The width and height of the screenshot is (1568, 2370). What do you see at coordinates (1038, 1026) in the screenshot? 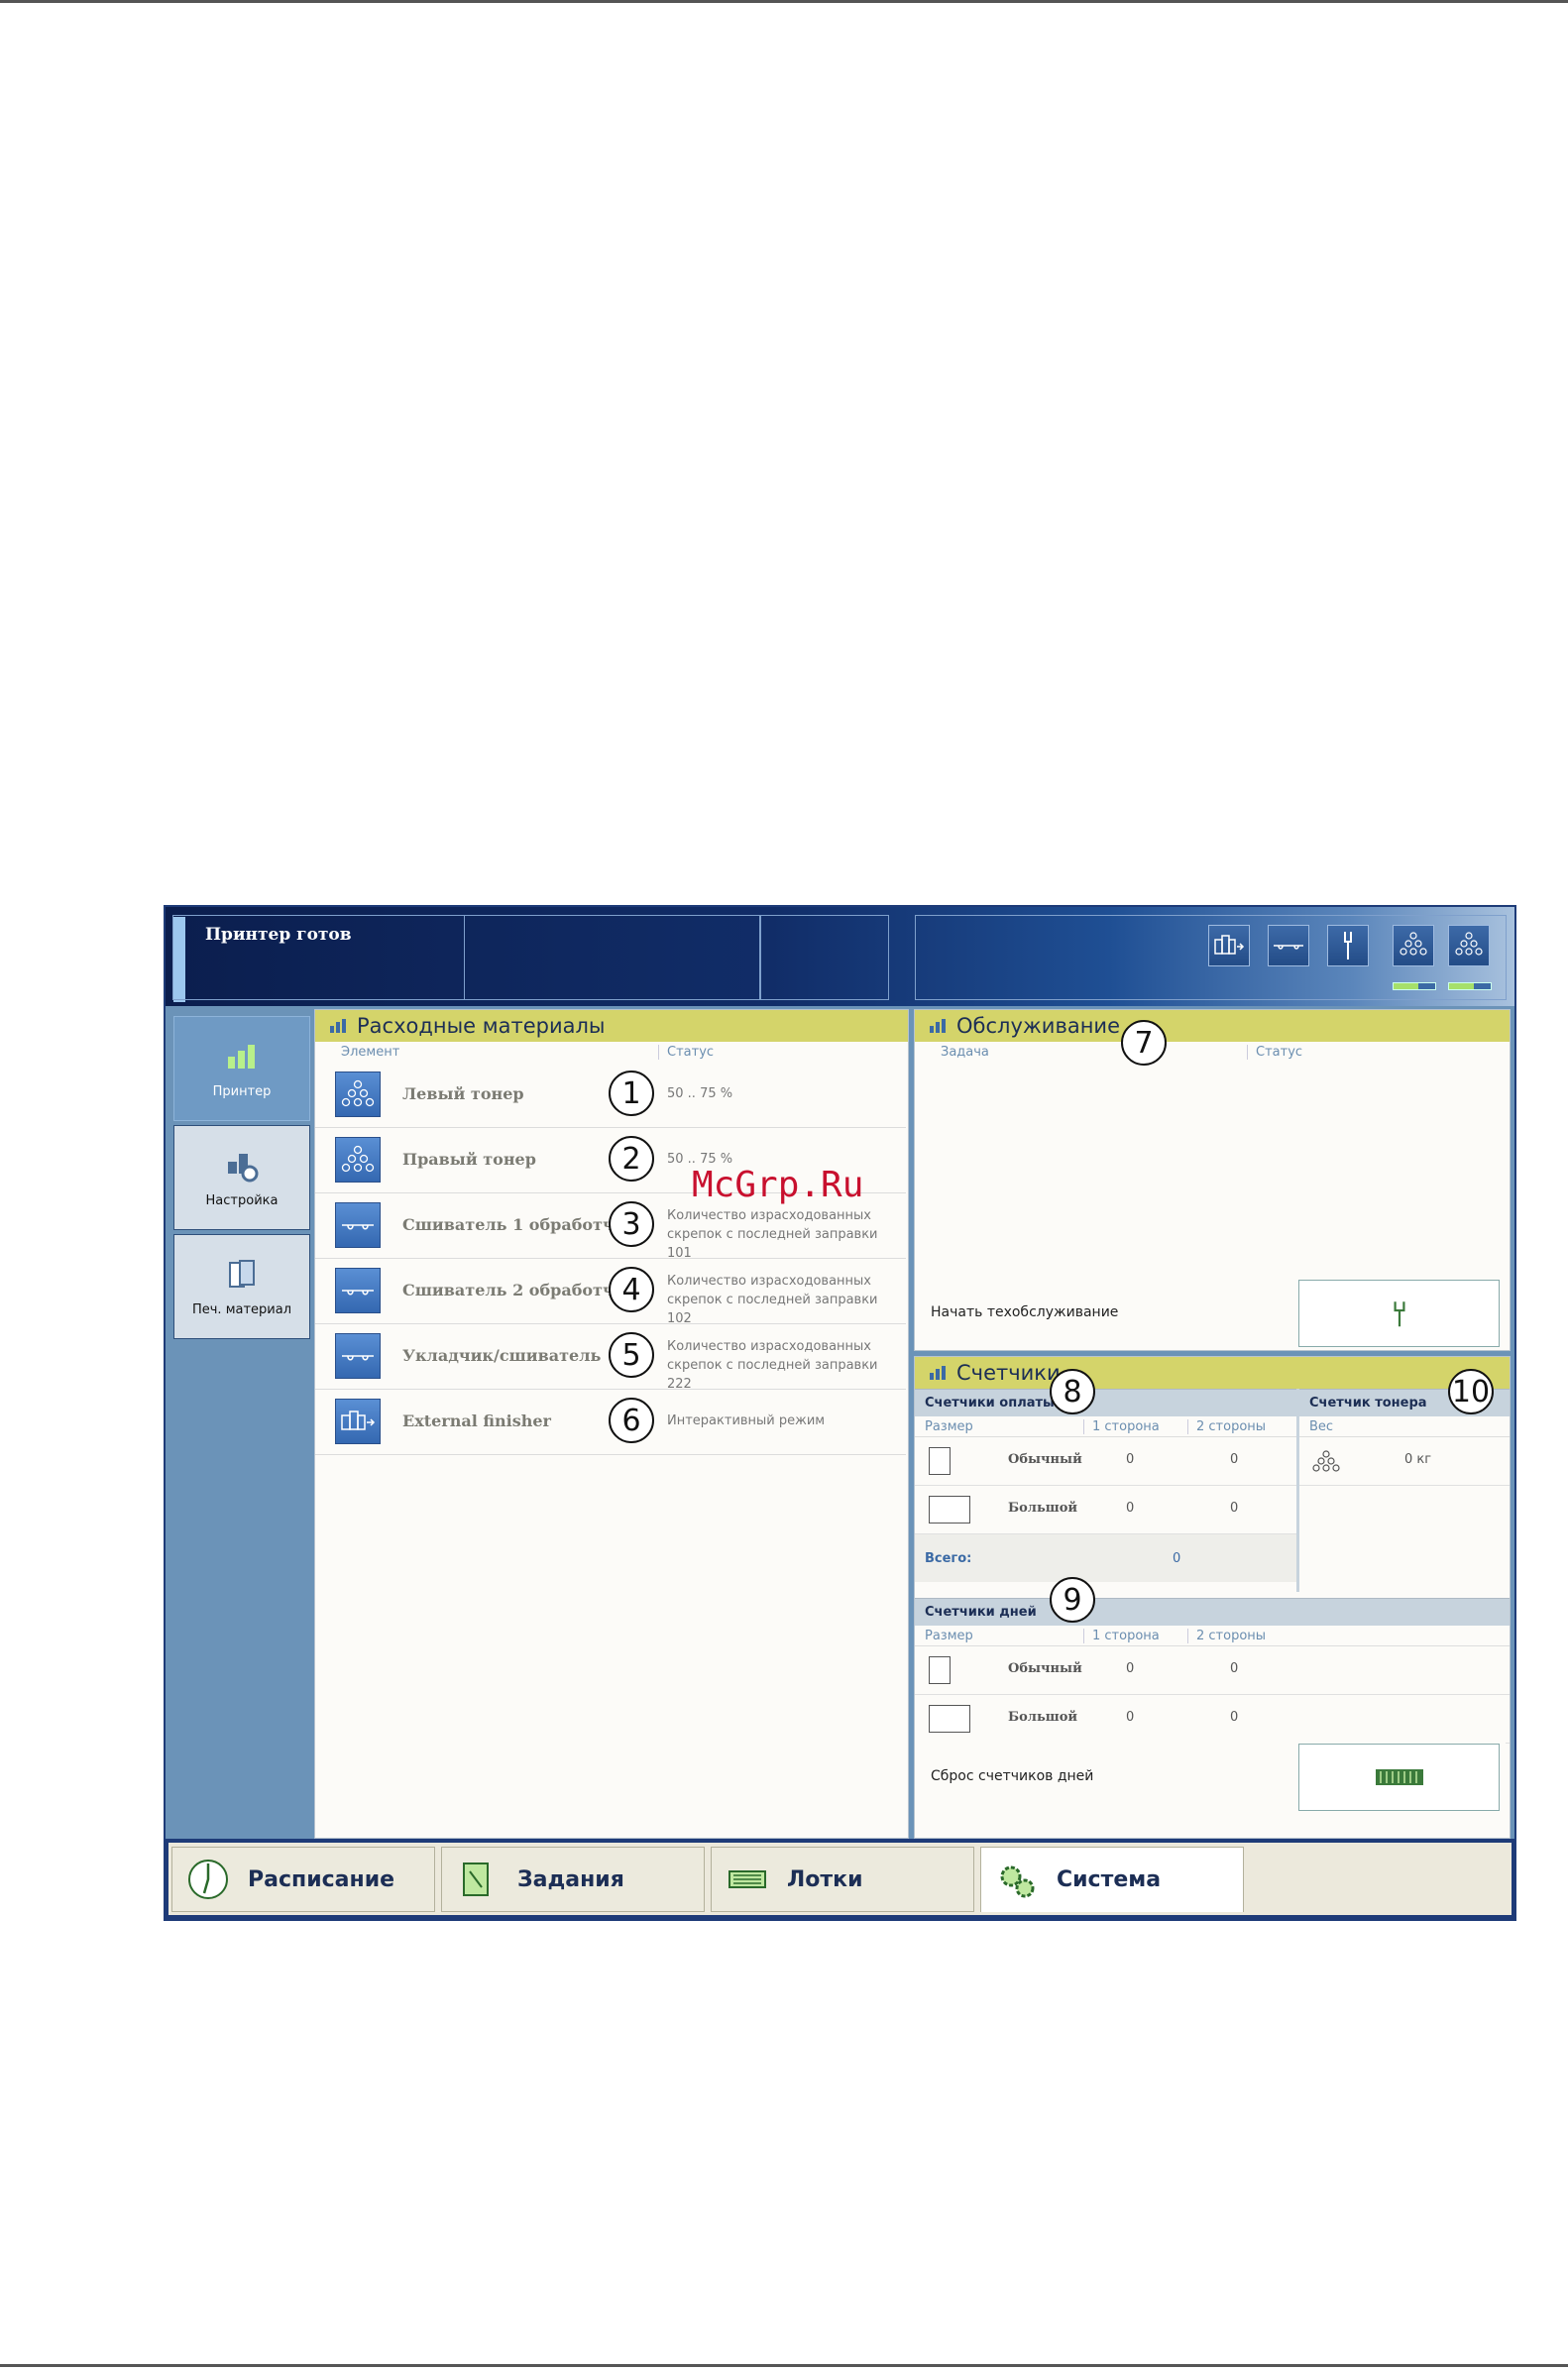
I see `maintenance-title: Обслуживание` at bounding box center [1038, 1026].